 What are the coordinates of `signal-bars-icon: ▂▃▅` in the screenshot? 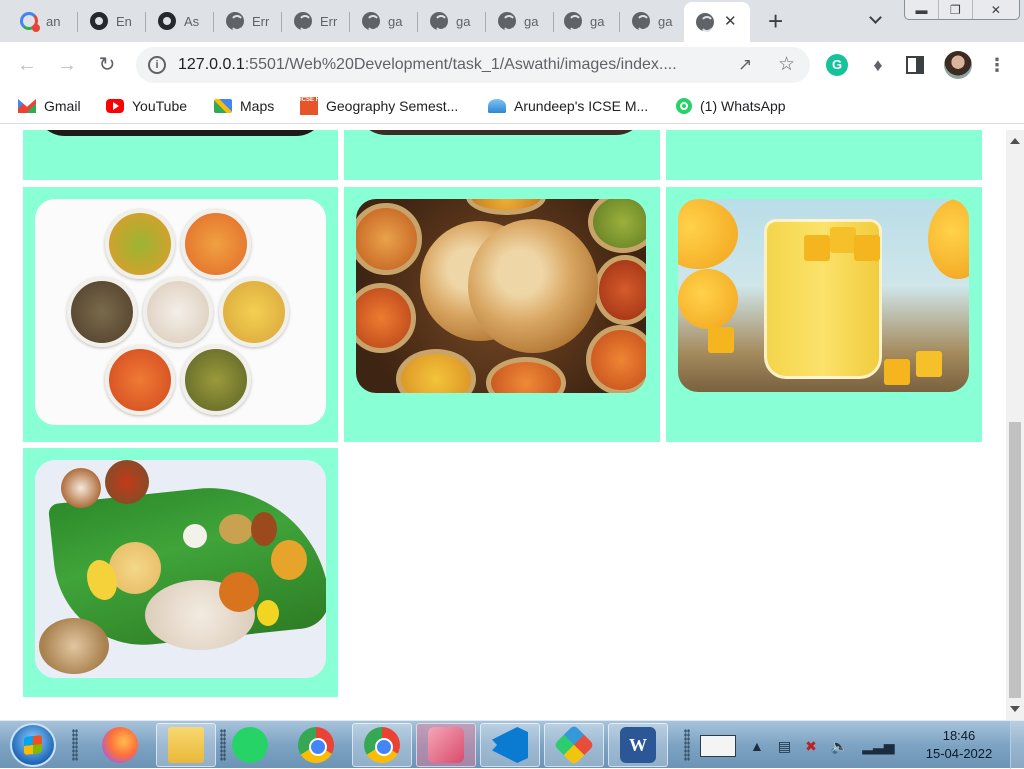 It's located at (878, 746).